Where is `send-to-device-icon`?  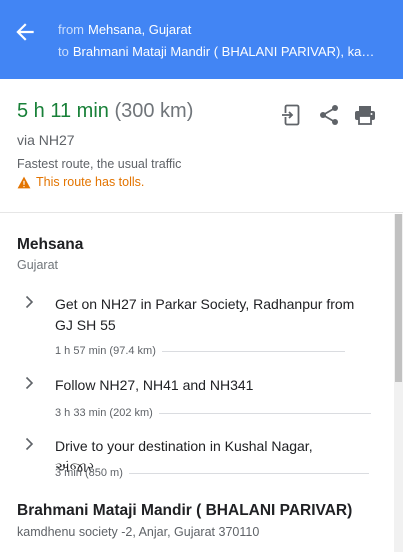 send-to-device-icon is located at coordinates (291, 115).